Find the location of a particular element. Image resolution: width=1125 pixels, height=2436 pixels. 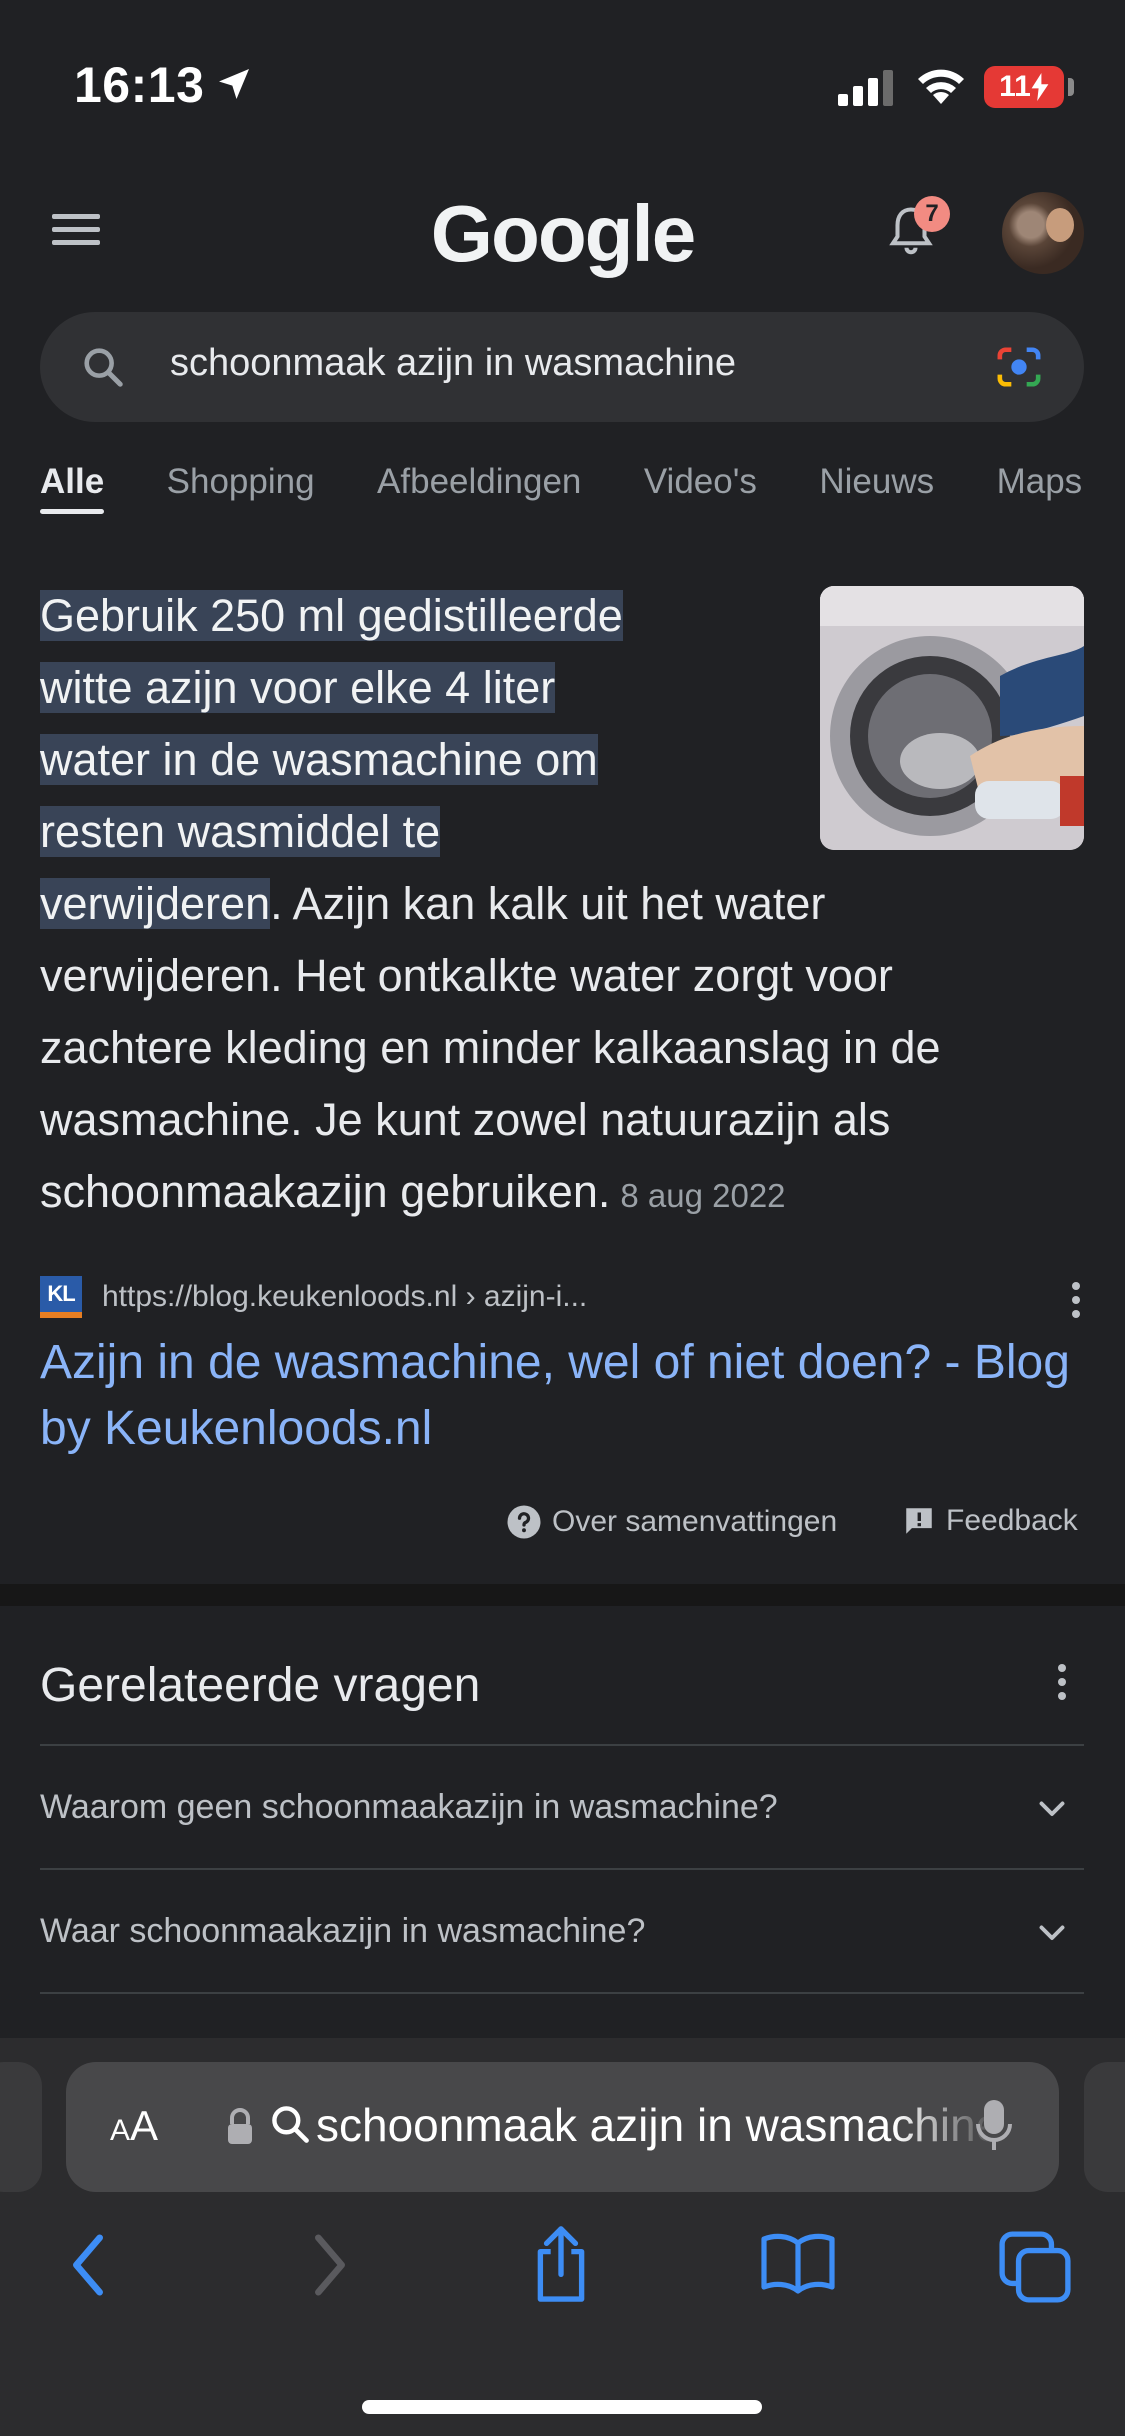

bookmarks-icon is located at coordinates (798, 2263).